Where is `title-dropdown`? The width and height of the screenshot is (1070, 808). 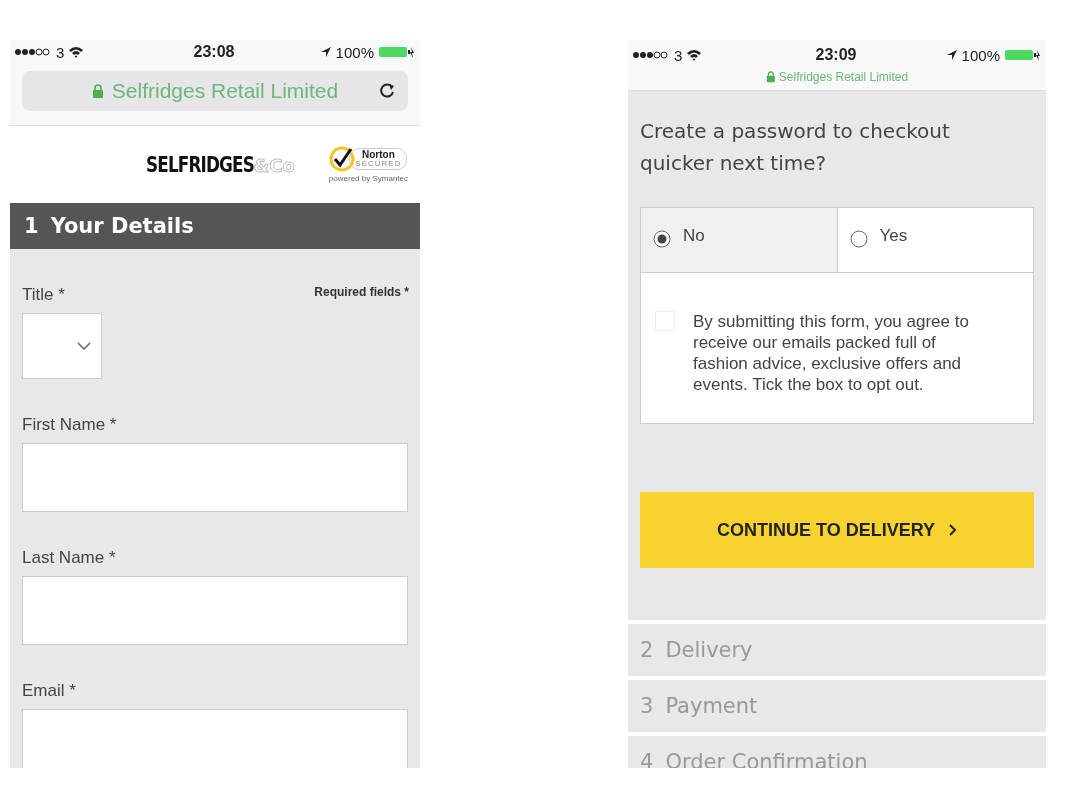
title-dropdown is located at coordinates (62, 346).